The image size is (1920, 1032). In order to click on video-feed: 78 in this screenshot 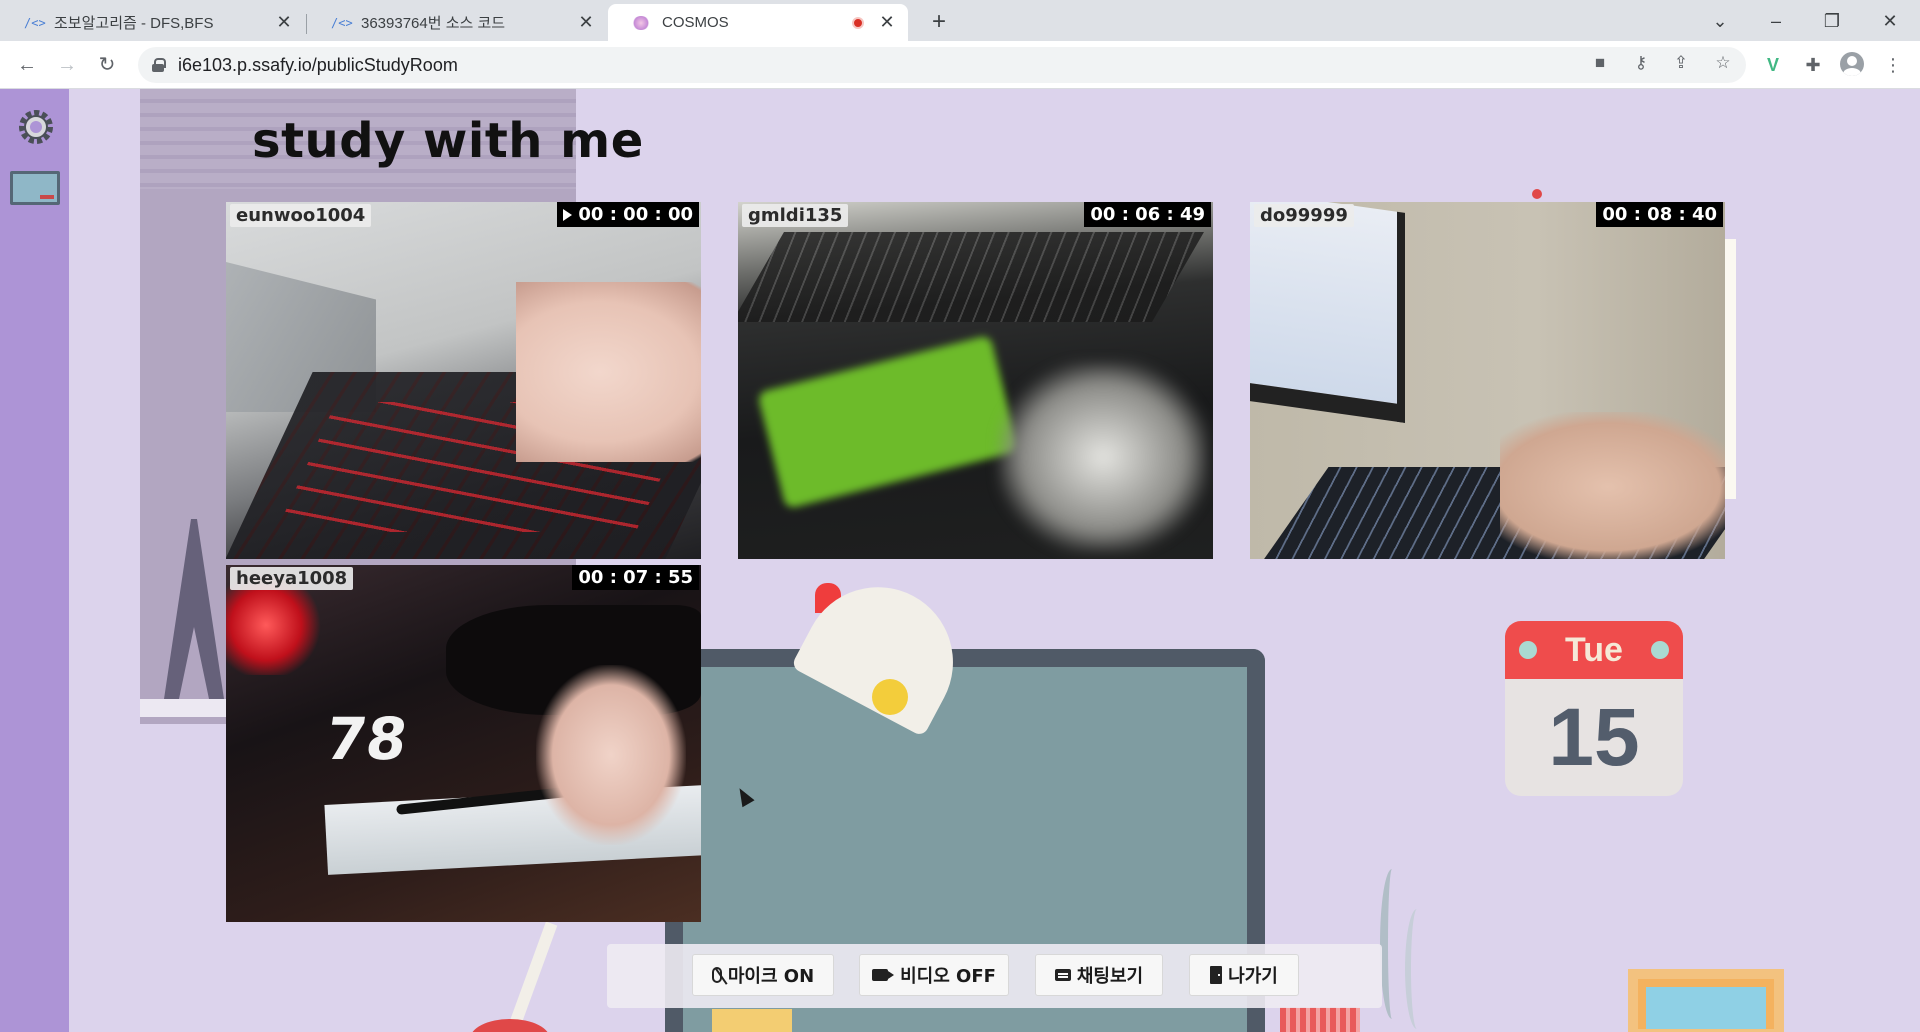, I will do `click(463, 743)`.